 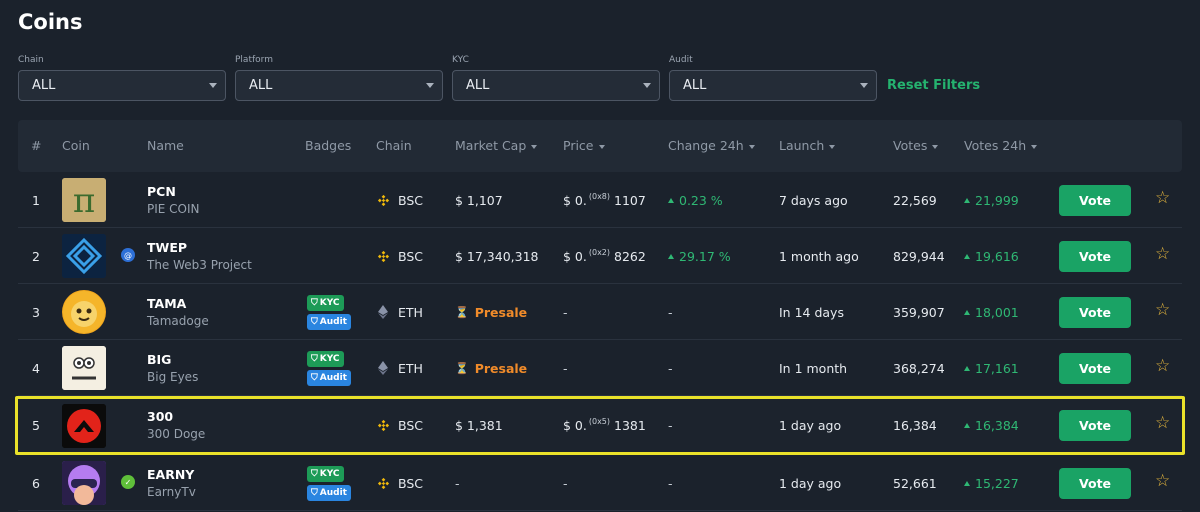 I want to click on platform-select: ALL, so click(x=339, y=85).